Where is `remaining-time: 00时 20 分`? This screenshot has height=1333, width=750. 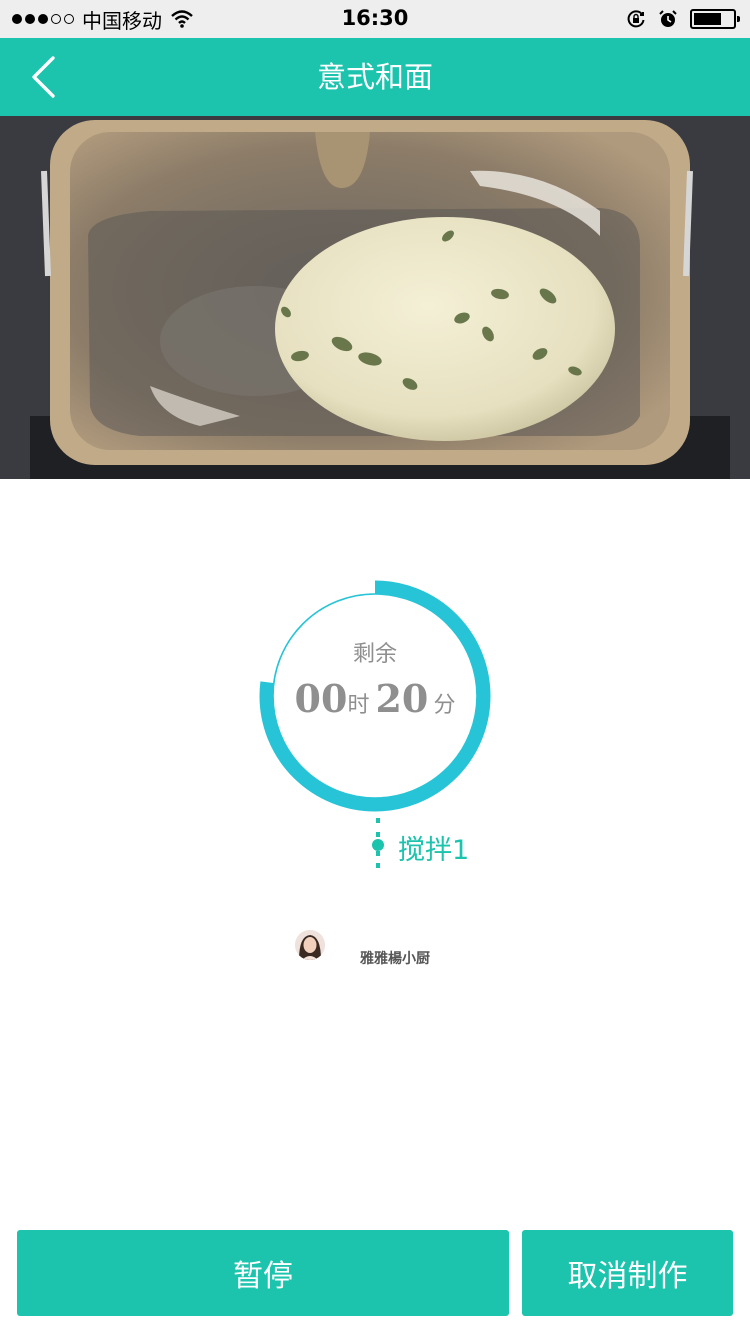
remaining-time: 00时 20 分 is located at coordinates (375, 698).